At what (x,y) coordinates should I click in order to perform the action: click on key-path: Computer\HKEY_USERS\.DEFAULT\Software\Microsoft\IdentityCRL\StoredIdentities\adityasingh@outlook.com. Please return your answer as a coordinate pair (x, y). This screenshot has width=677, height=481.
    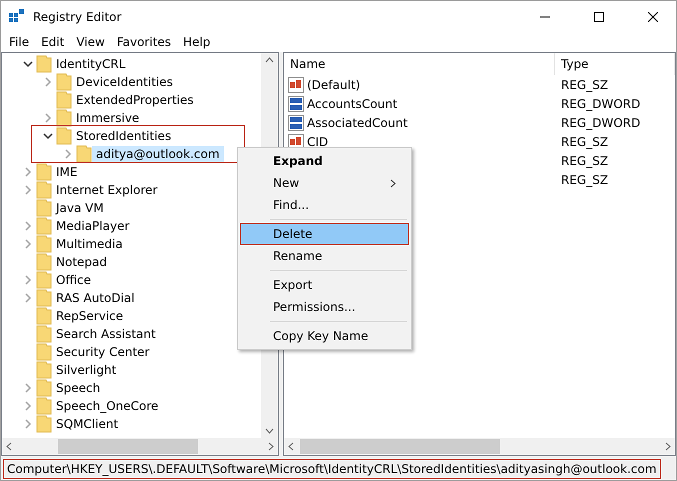
    Looking at the image, I should click on (332, 469).